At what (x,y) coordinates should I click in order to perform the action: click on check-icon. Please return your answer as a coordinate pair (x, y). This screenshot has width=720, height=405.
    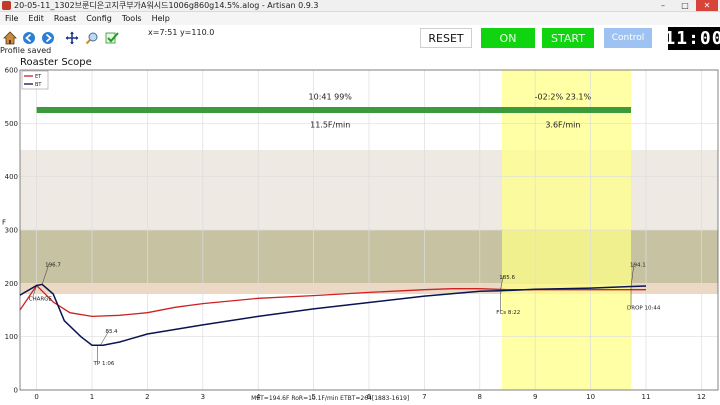
    Looking at the image, I should click on (112, 38).